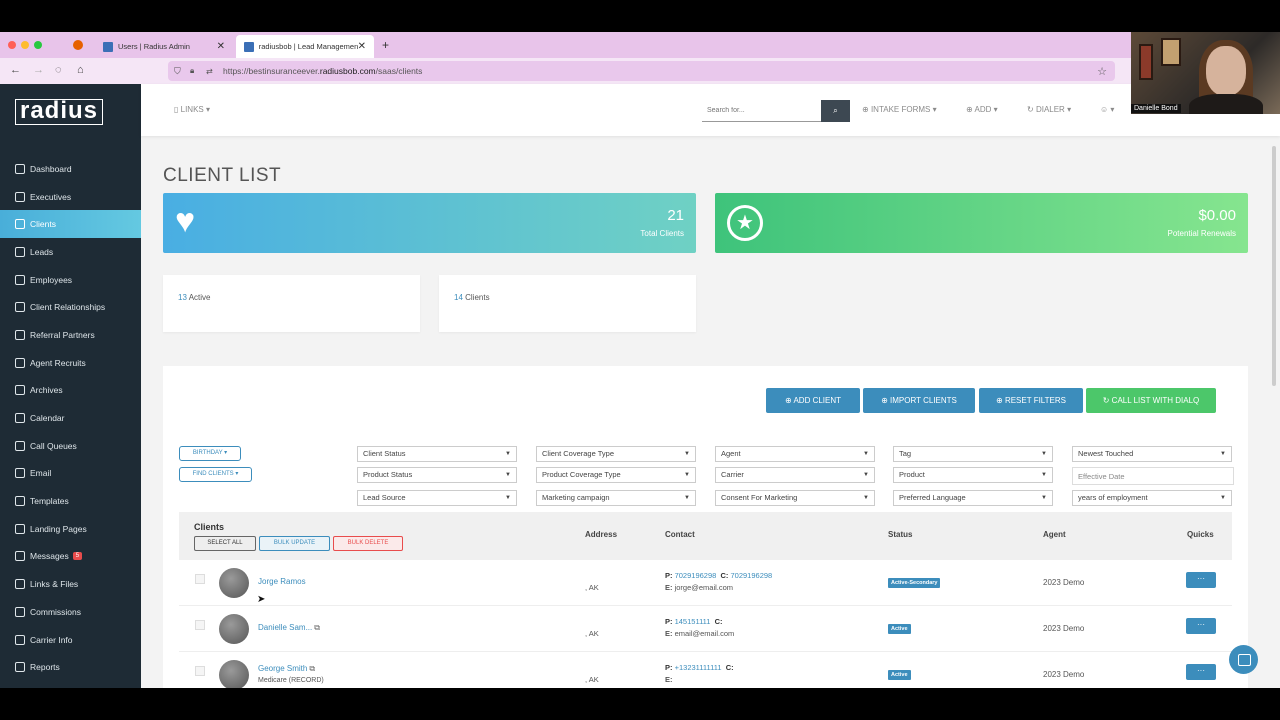 The width and height of the screenshot is (1280, 720). Describe the element at coordinates (1107, 109) in the screenshot. I see `user-menu: ☺ ▾` at that location.